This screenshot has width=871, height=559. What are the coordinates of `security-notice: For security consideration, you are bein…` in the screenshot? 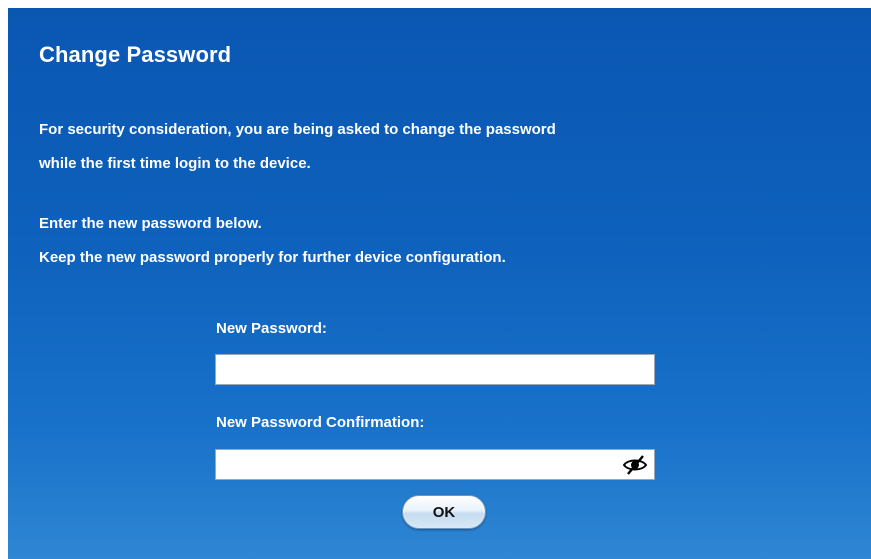 It's located at (439, 147).